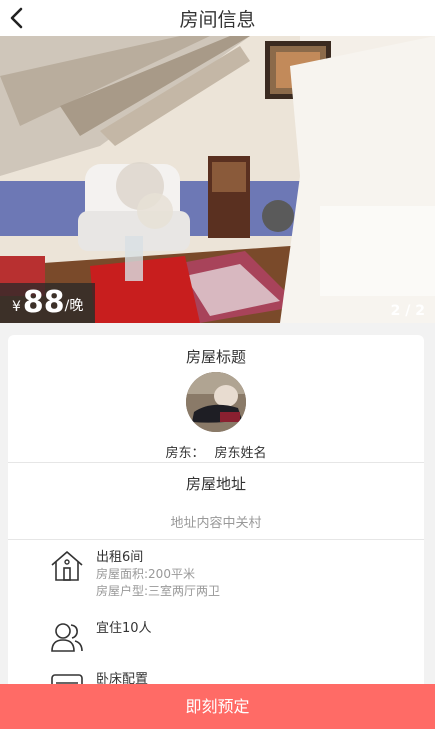 The image size is (435, 729). Describe the element at coordinates (74, 306) in the screenshot. I see `price-unit: /晚` at that location.